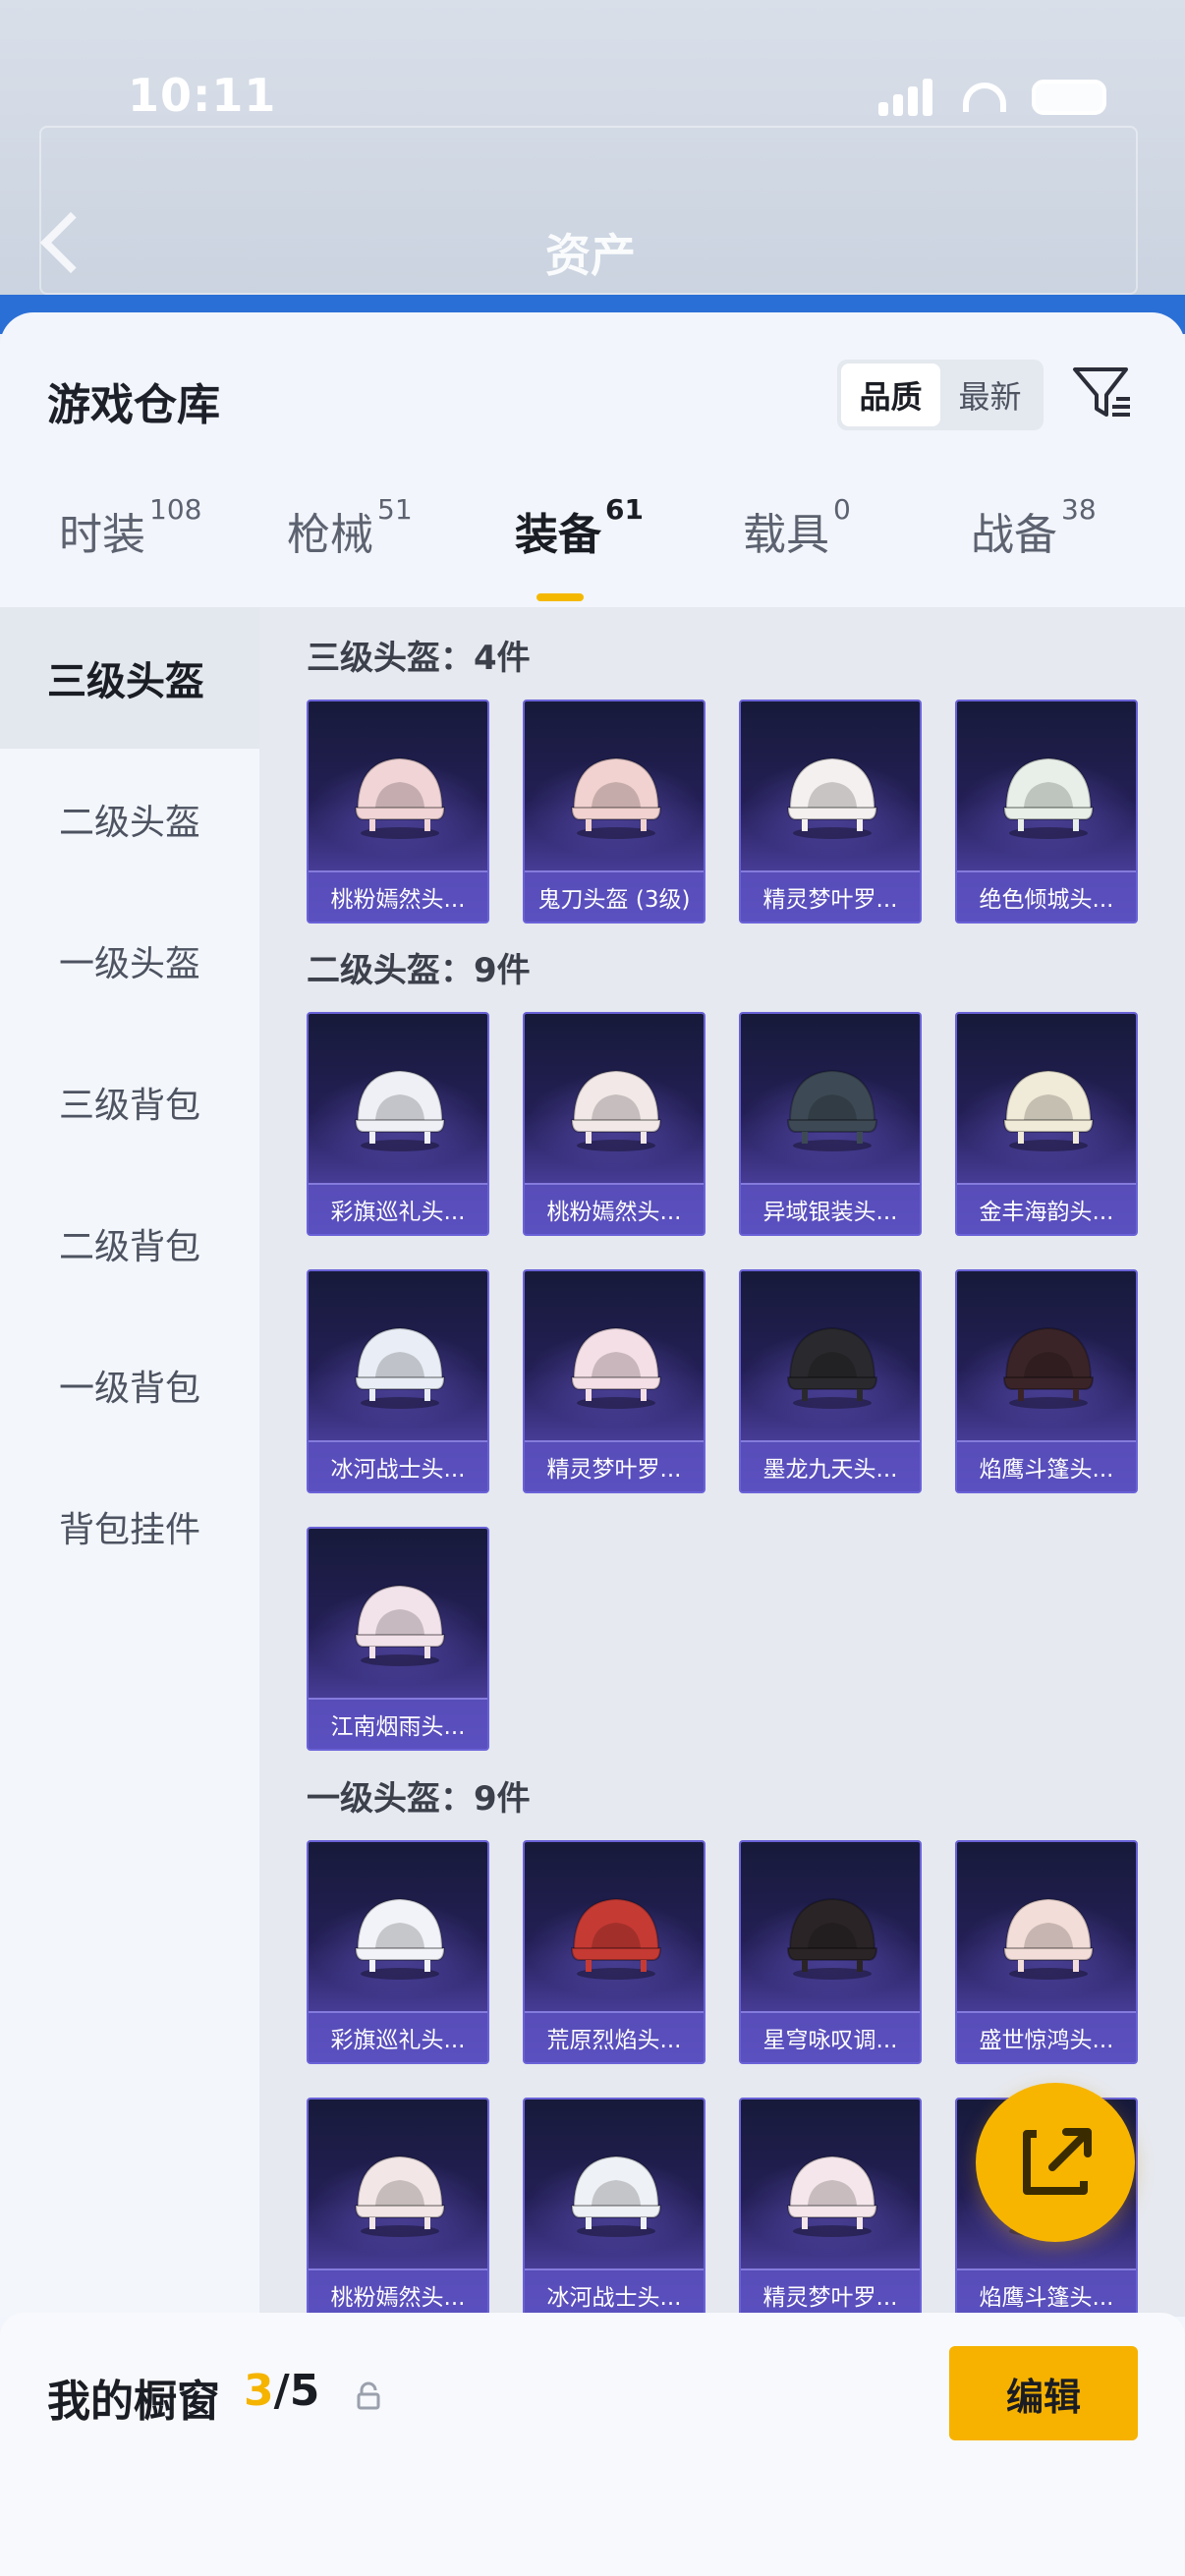 Image resolution: width=1185 pixels, height=2576 pixels. What do you see at coordinates (282, 2391) in the screenshot?
I see `showcase-count: 3/5` at bounding box center [282, 2391].